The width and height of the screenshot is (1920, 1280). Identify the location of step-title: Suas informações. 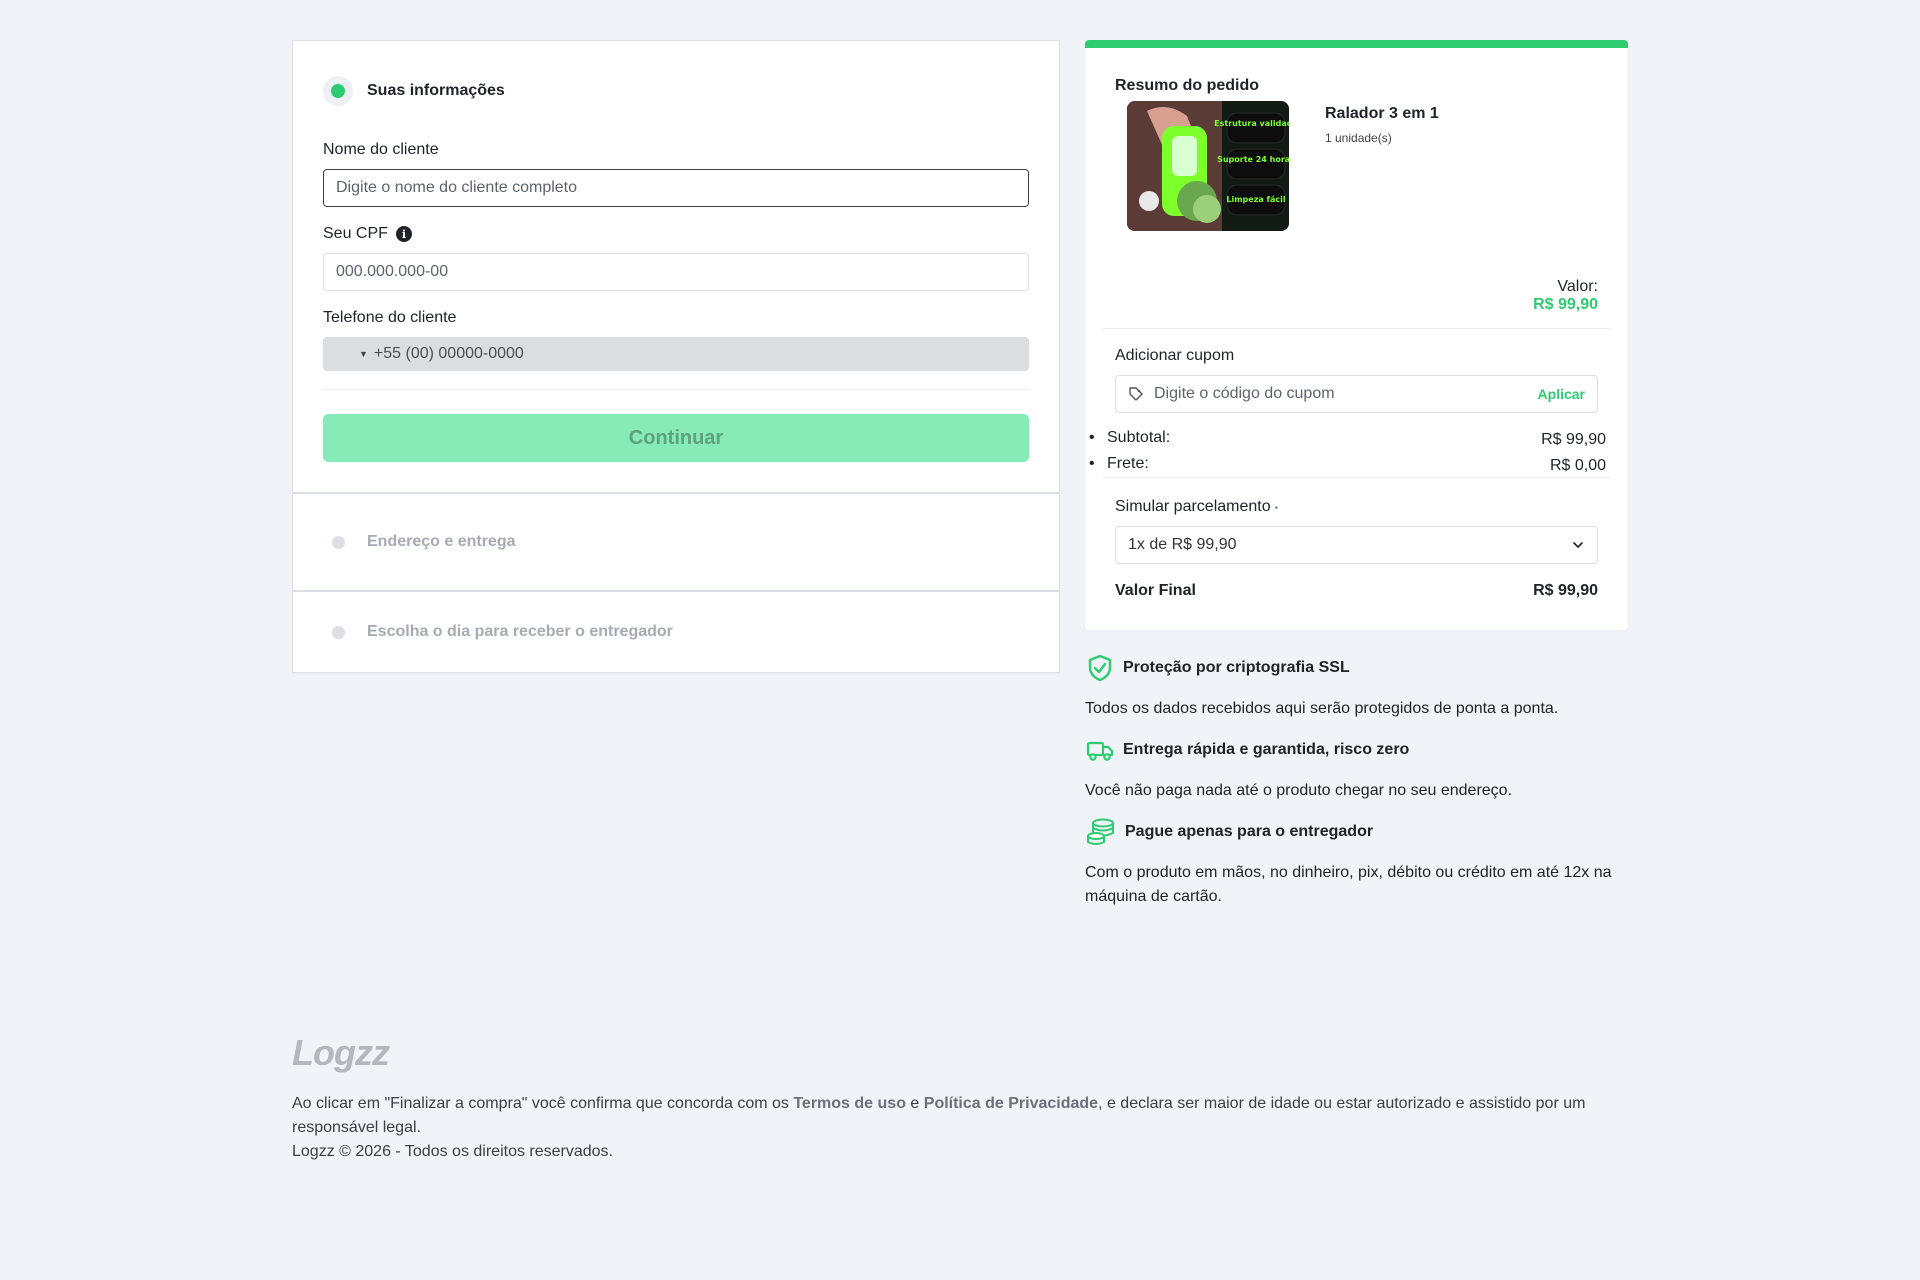
(436, 90).